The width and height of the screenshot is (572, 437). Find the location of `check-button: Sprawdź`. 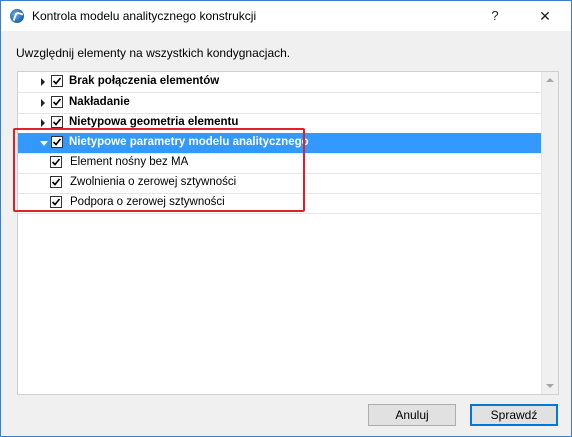

check-button: Sprawdź is located at coordinates (514, 415).